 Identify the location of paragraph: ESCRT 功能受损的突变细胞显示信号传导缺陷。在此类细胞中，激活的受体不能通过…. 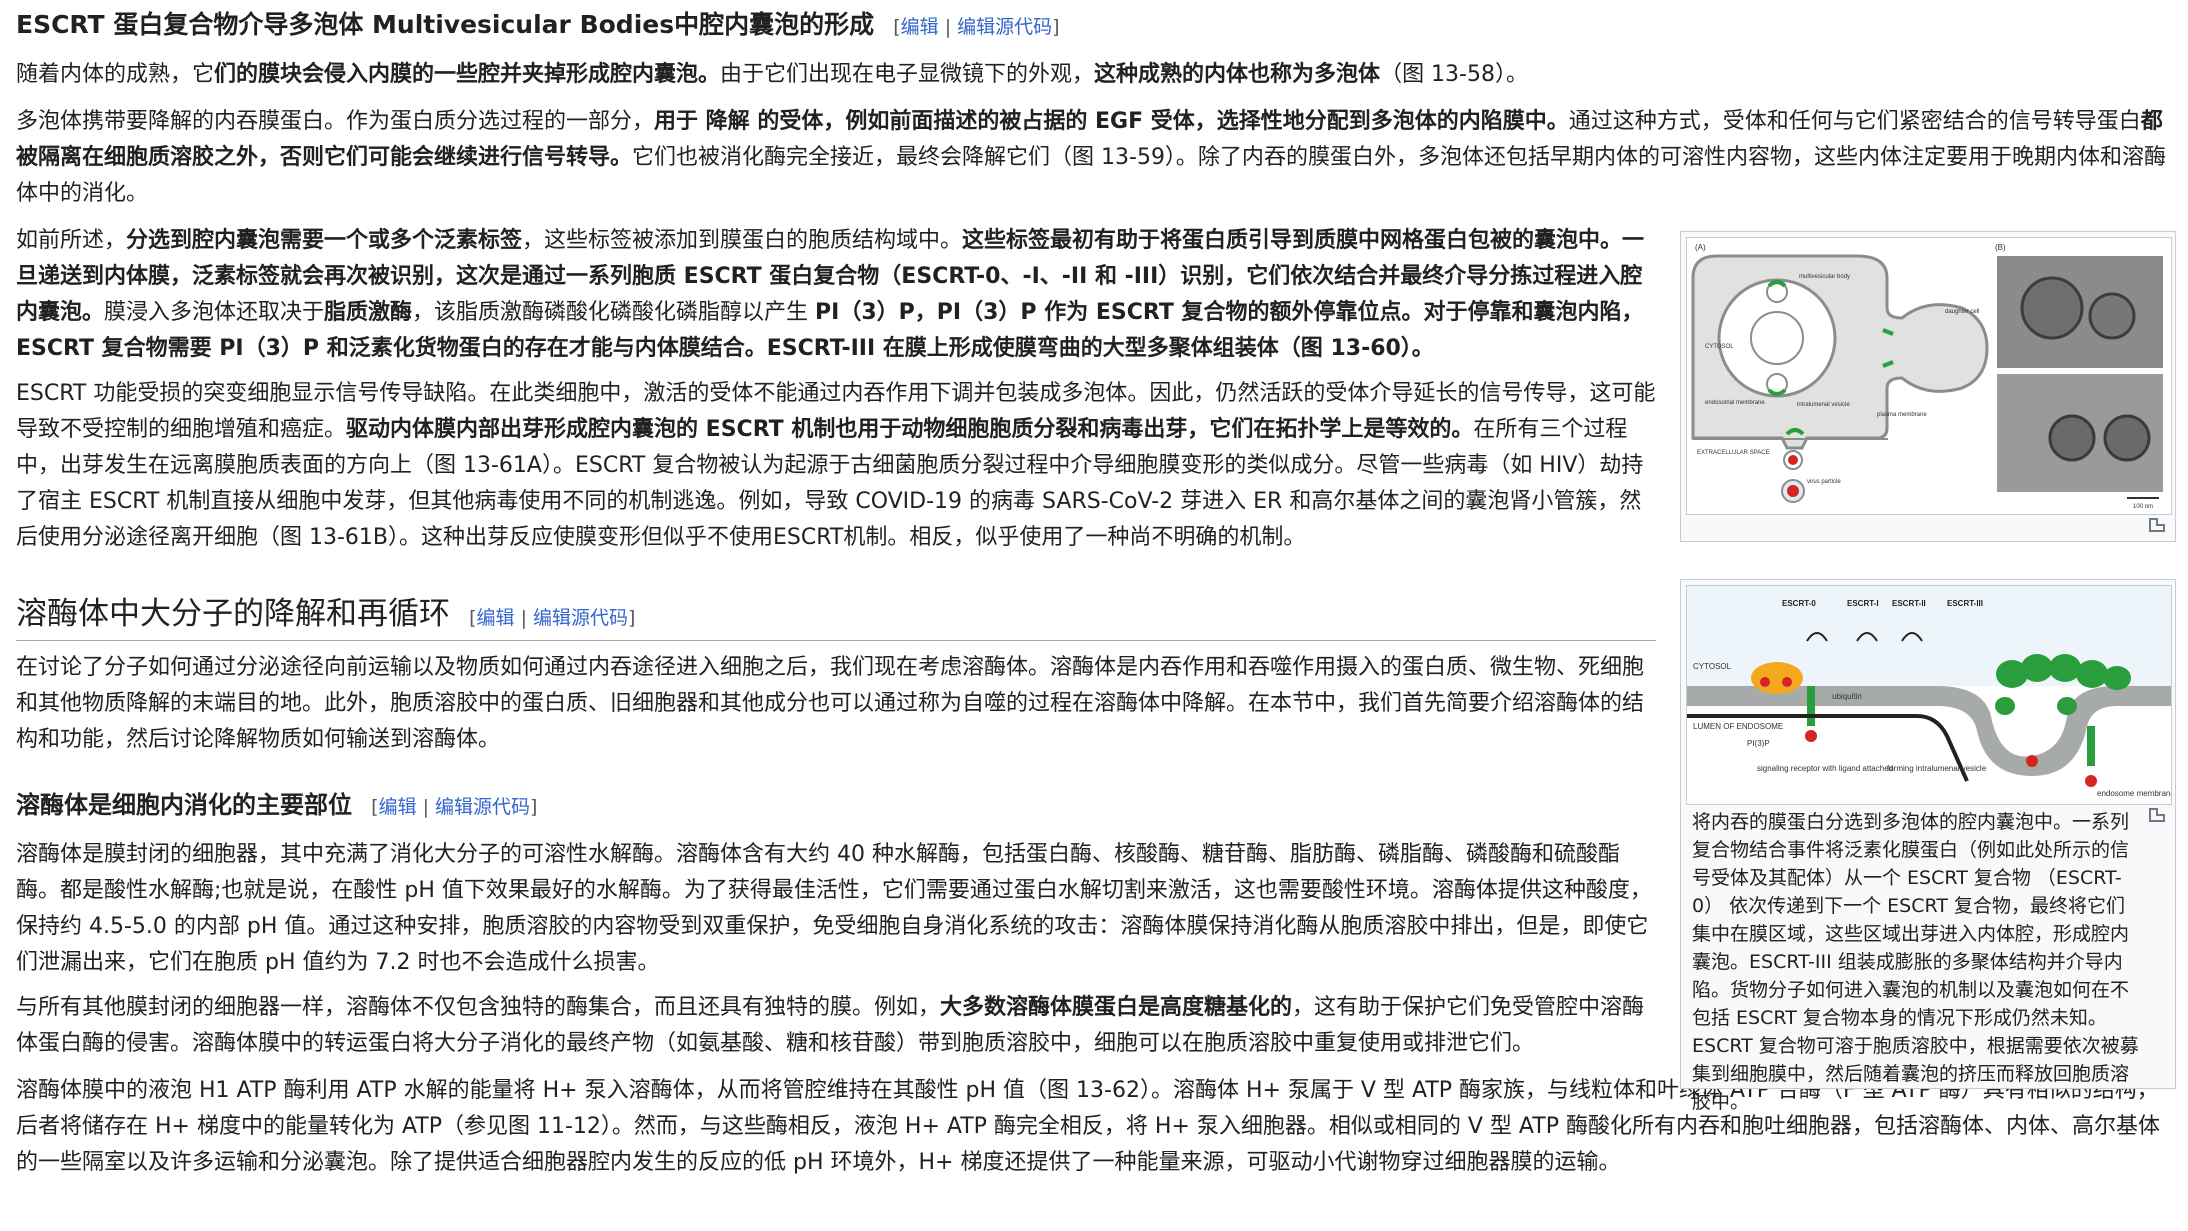
(836, 465).